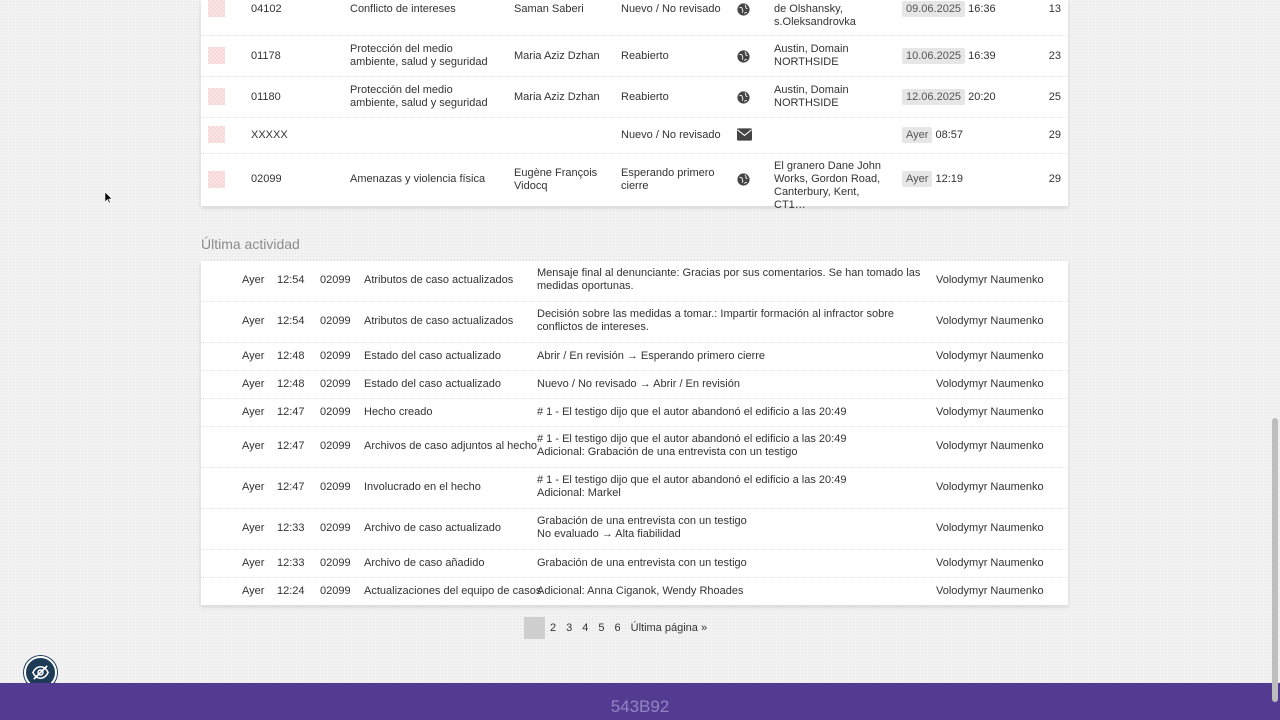 The width and height of the screenshot is (1280, 720). What do you see at coordinates (634, 136) in the screenshot?
I see `table-row: XXXXX Nuevo / No revisado Ayer 08:57 29` at bounding box center [634, 136].